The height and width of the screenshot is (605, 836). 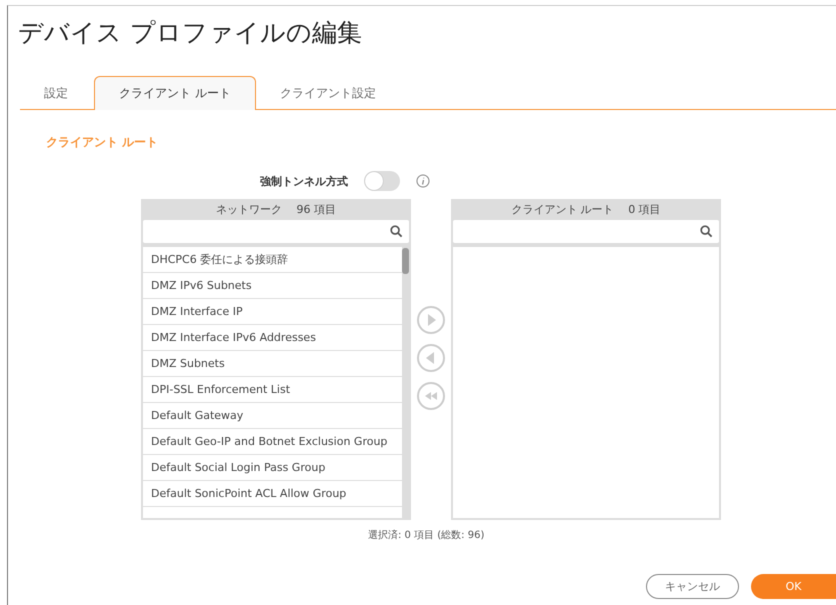 What do you see at coordinates (304, 181) in the screenshot?
I see `toggle-label: 強制トンネル方式` at bounding box center [304, 181].